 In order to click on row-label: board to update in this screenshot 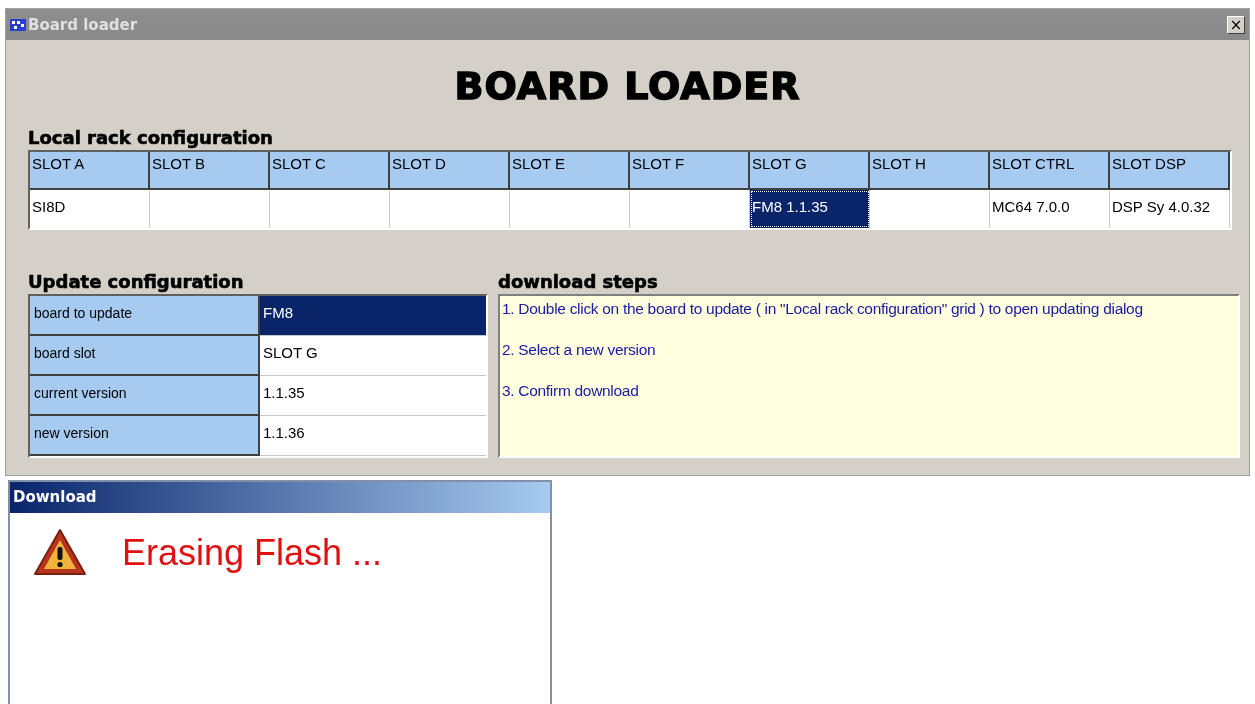, I will do `click(145, 316)`.